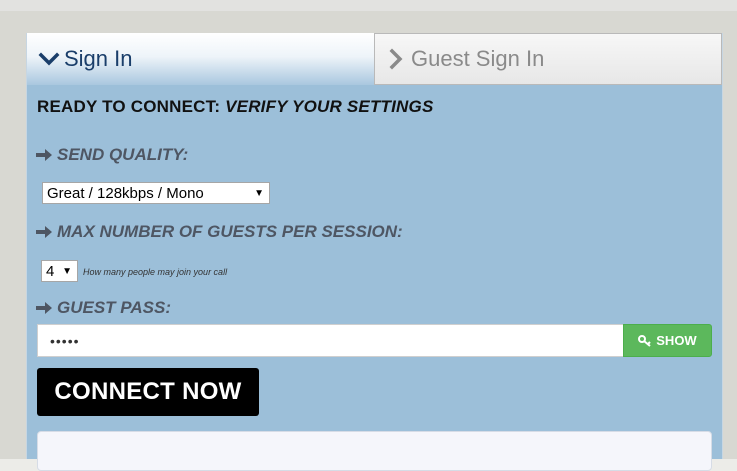 The width and height of the screenshot is (737, 471). I want to click on send-quality-label-text: SEND QUALITY:, so click(123, 154).